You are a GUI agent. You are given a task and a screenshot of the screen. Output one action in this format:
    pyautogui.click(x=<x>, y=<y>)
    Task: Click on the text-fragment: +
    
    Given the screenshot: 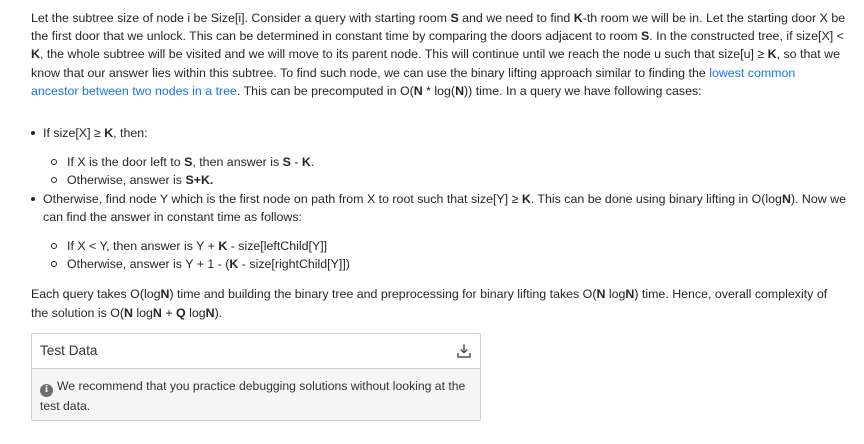 What is the action you would take?
    pyautogui.click(x=168, y=312)
    